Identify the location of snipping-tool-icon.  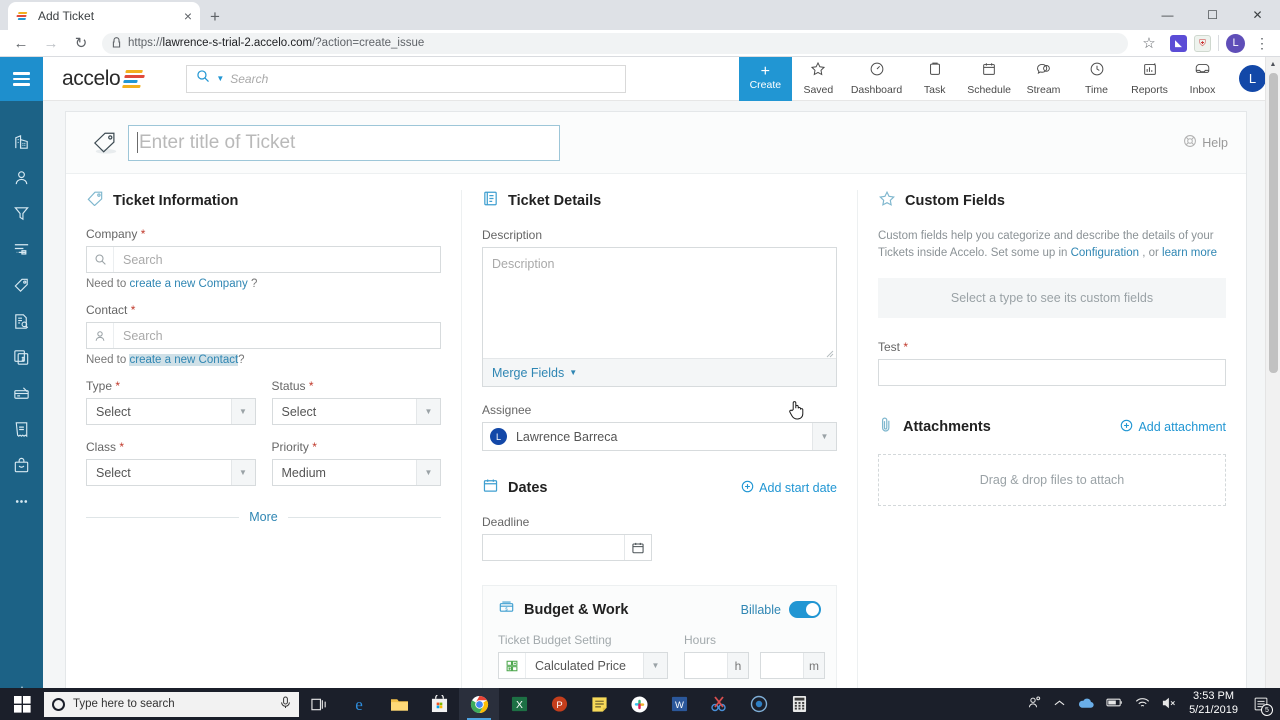
(719, 704).